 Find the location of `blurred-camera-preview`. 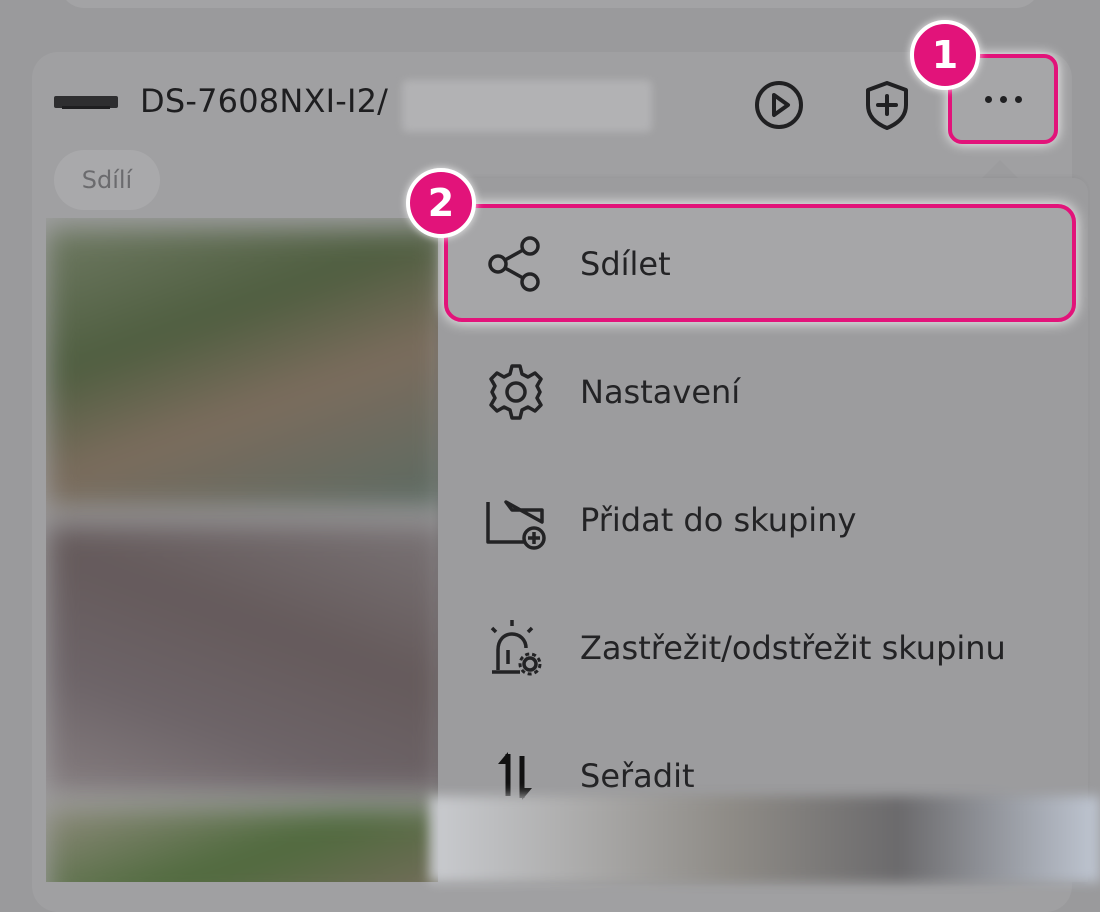

blurred-camera-preview is located at coordinates (765, 839).